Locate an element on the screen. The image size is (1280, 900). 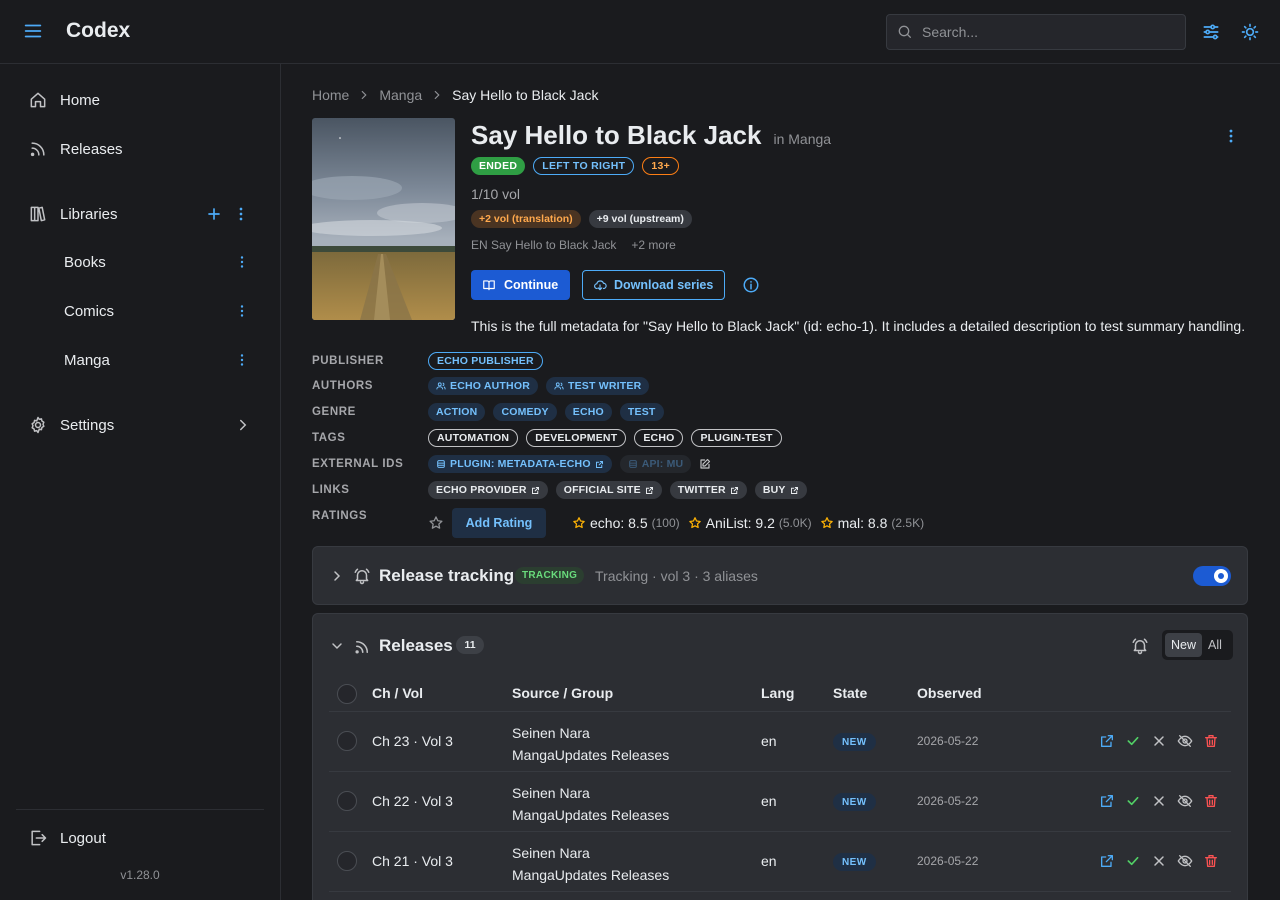
publisher-label: PUBLISHER is located at coordinates (348, 361).